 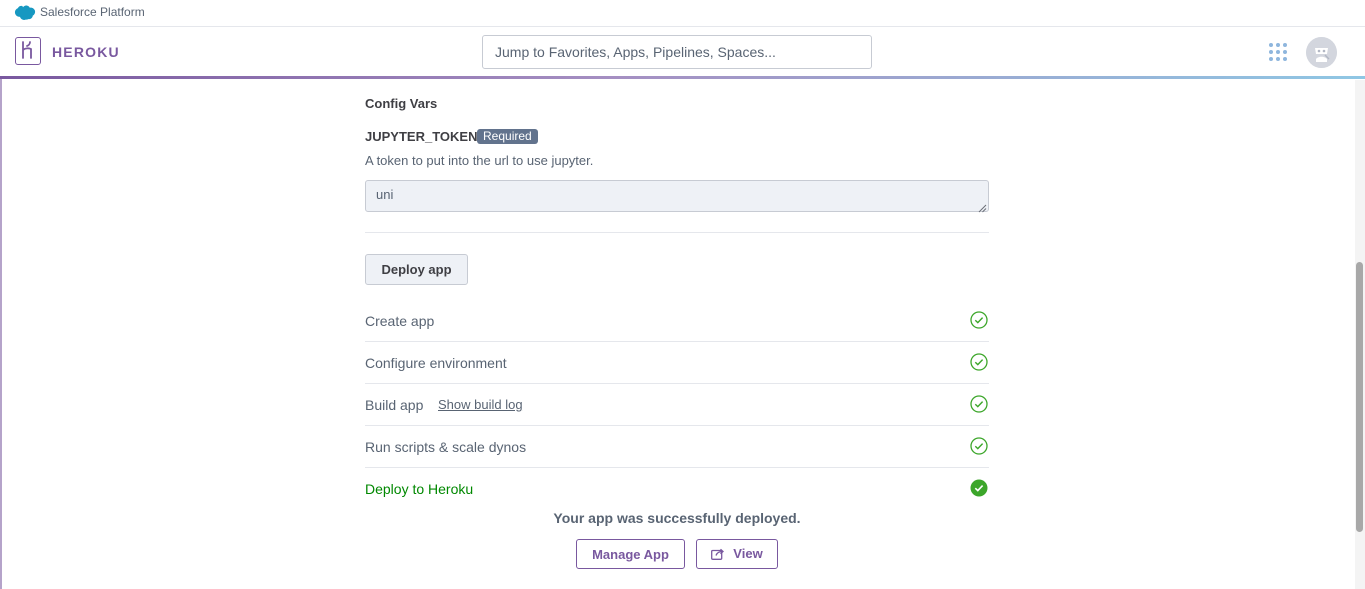 I want to click on step-label: Configure environment, so click(x=436, y=363).